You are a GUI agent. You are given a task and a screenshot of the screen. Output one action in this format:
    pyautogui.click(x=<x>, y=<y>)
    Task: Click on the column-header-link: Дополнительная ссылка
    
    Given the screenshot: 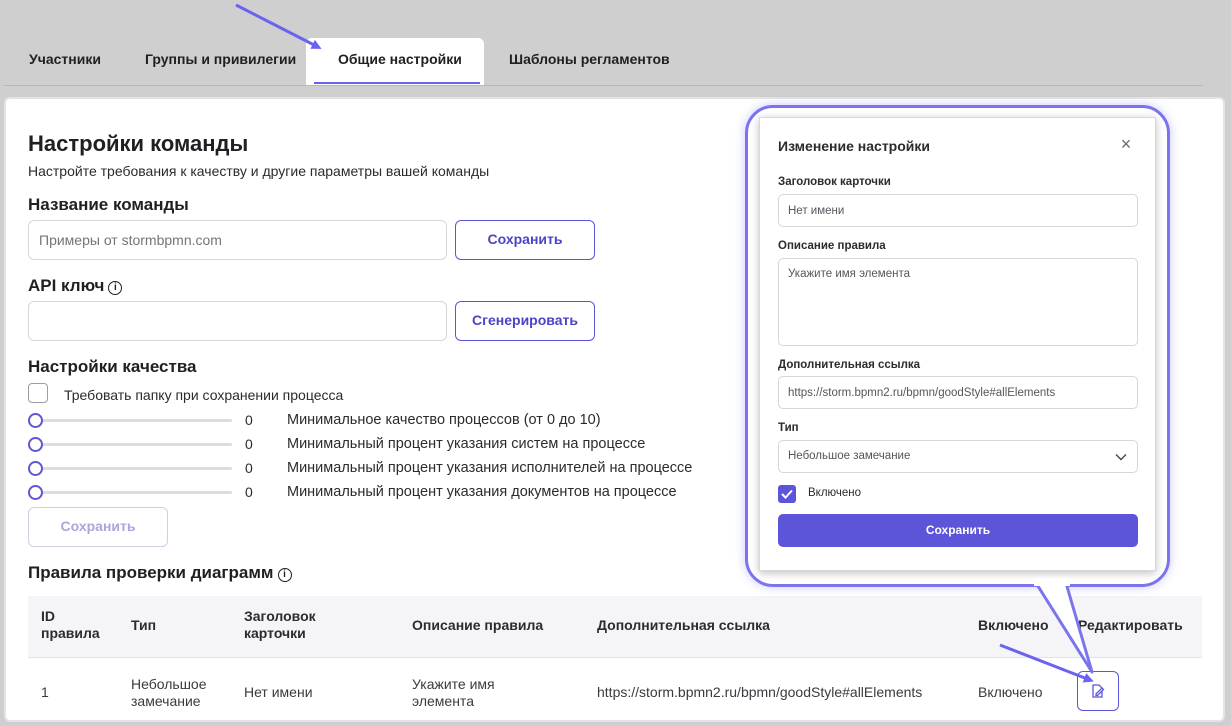 What is the action you would take?
    pyautogui.click(x=683, y=625)
    